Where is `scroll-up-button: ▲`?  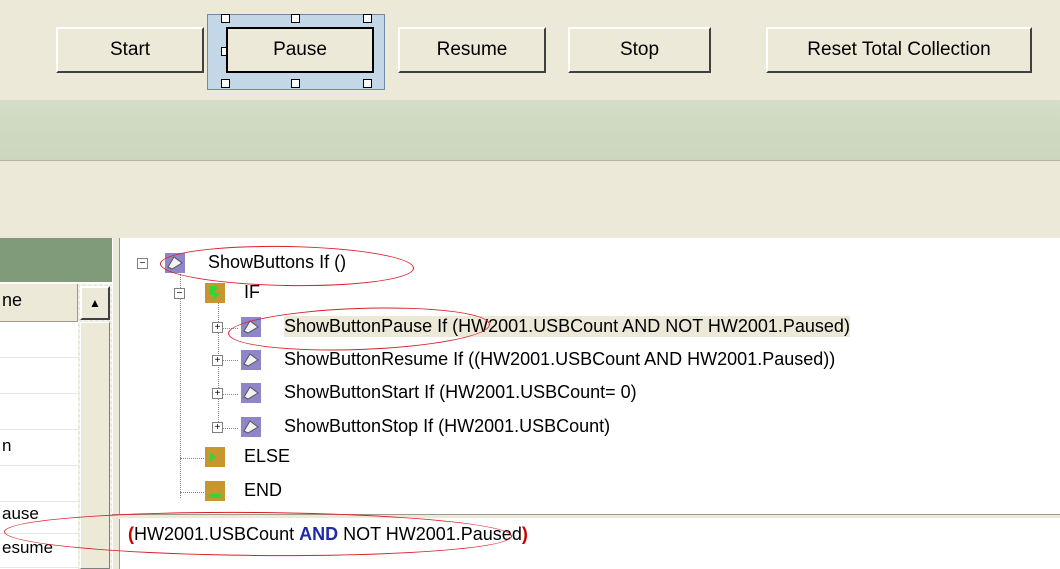
scroll-up-button: ▲ is located at coordinates (95, 303).